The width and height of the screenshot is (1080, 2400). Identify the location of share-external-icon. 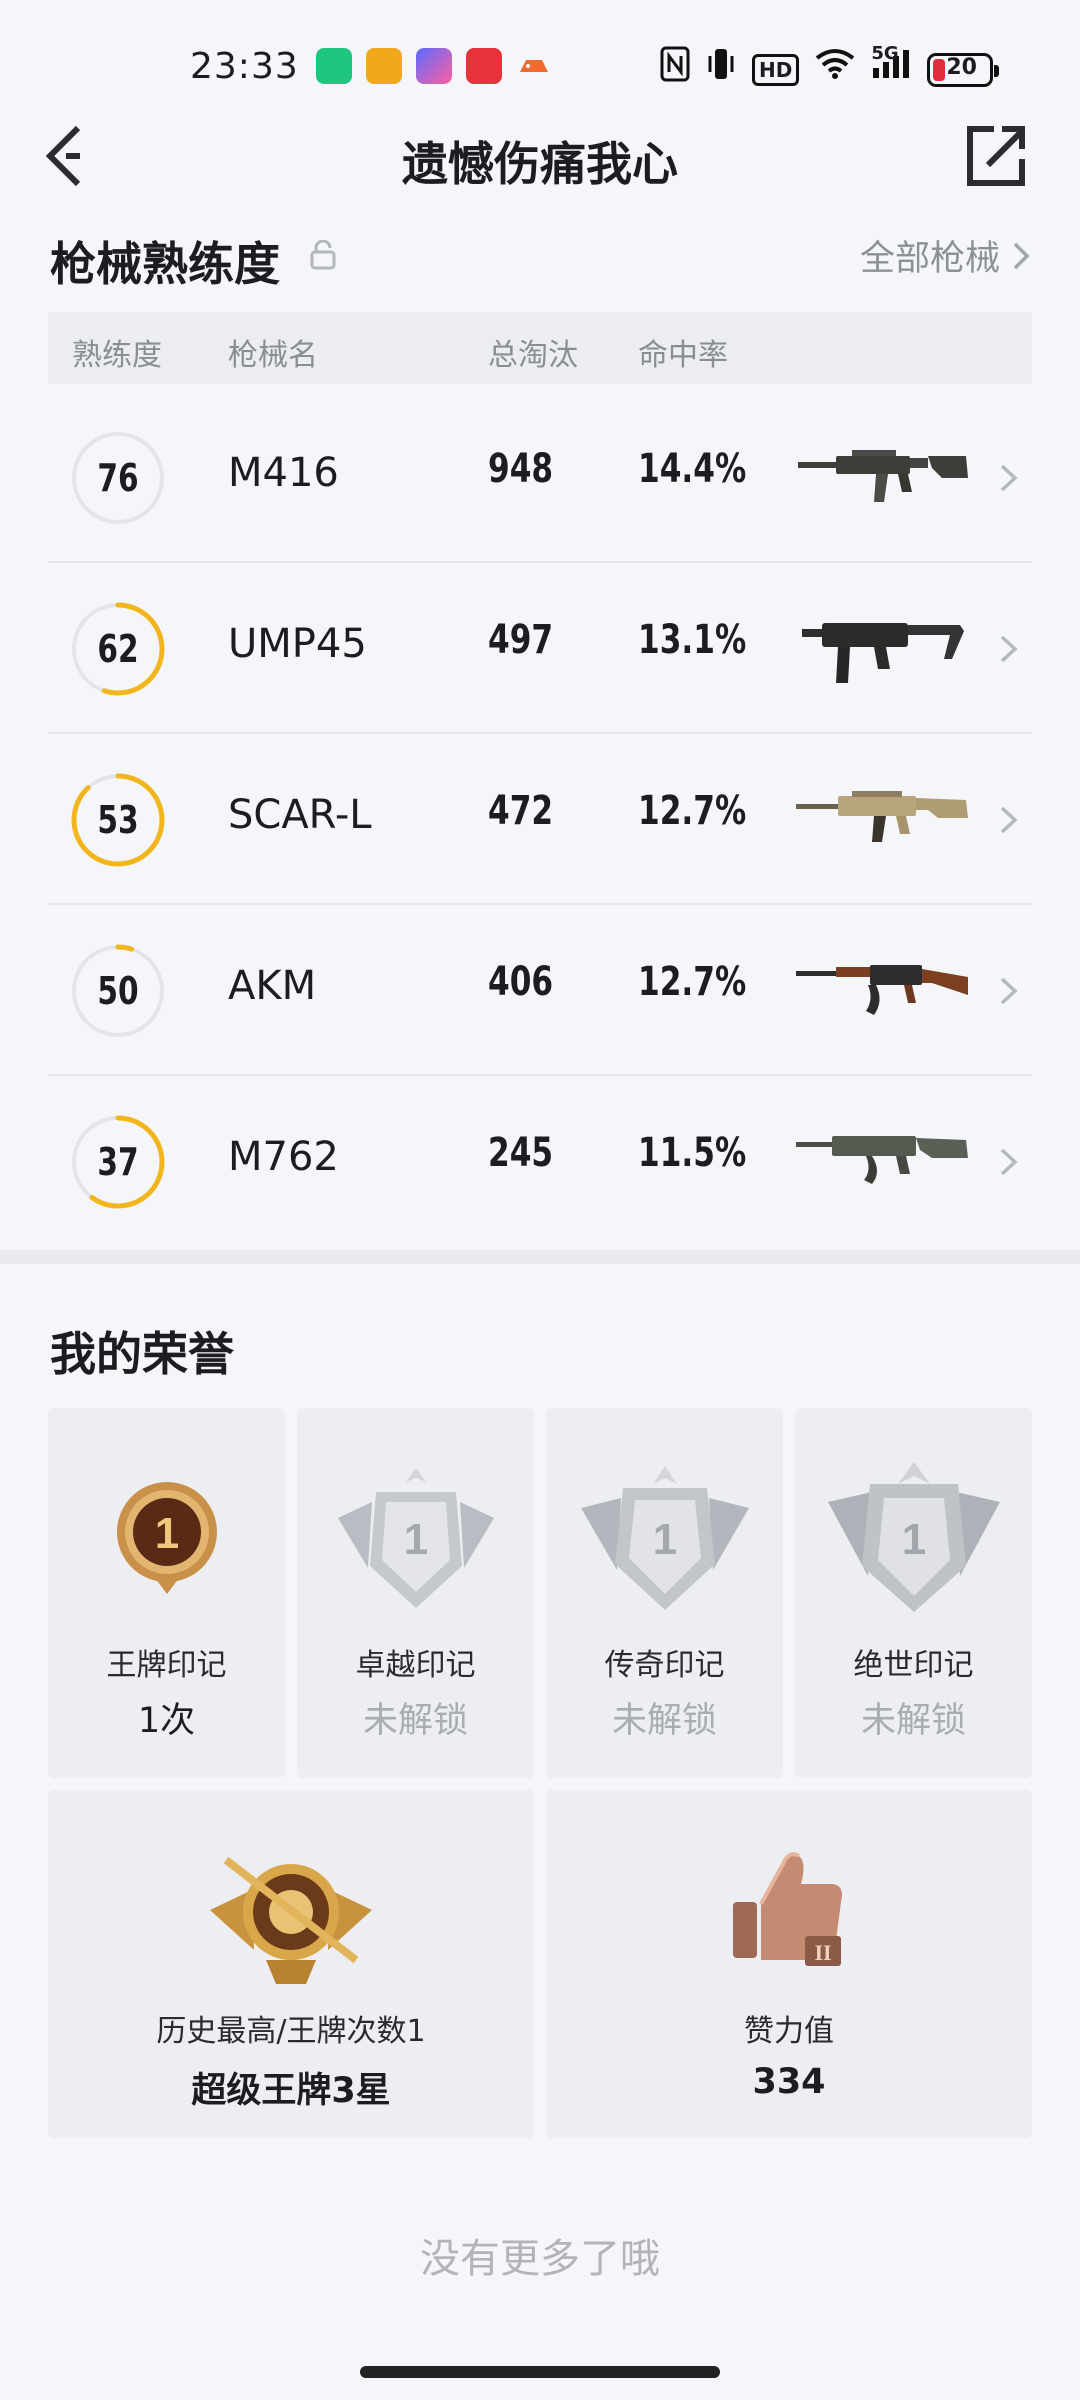
(996, 156).